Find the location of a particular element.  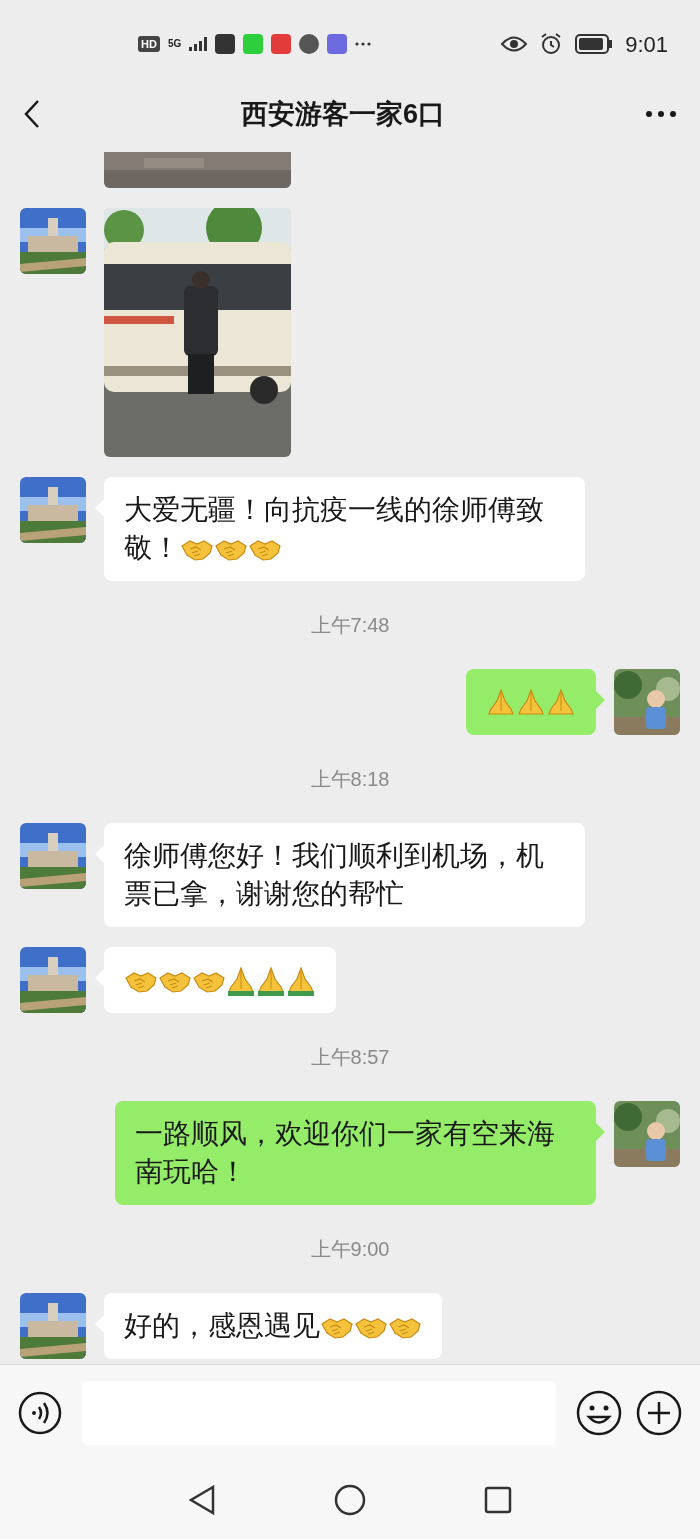

message-bubble: 好的，感恩遇见 is located at coordinates (273, 1326).